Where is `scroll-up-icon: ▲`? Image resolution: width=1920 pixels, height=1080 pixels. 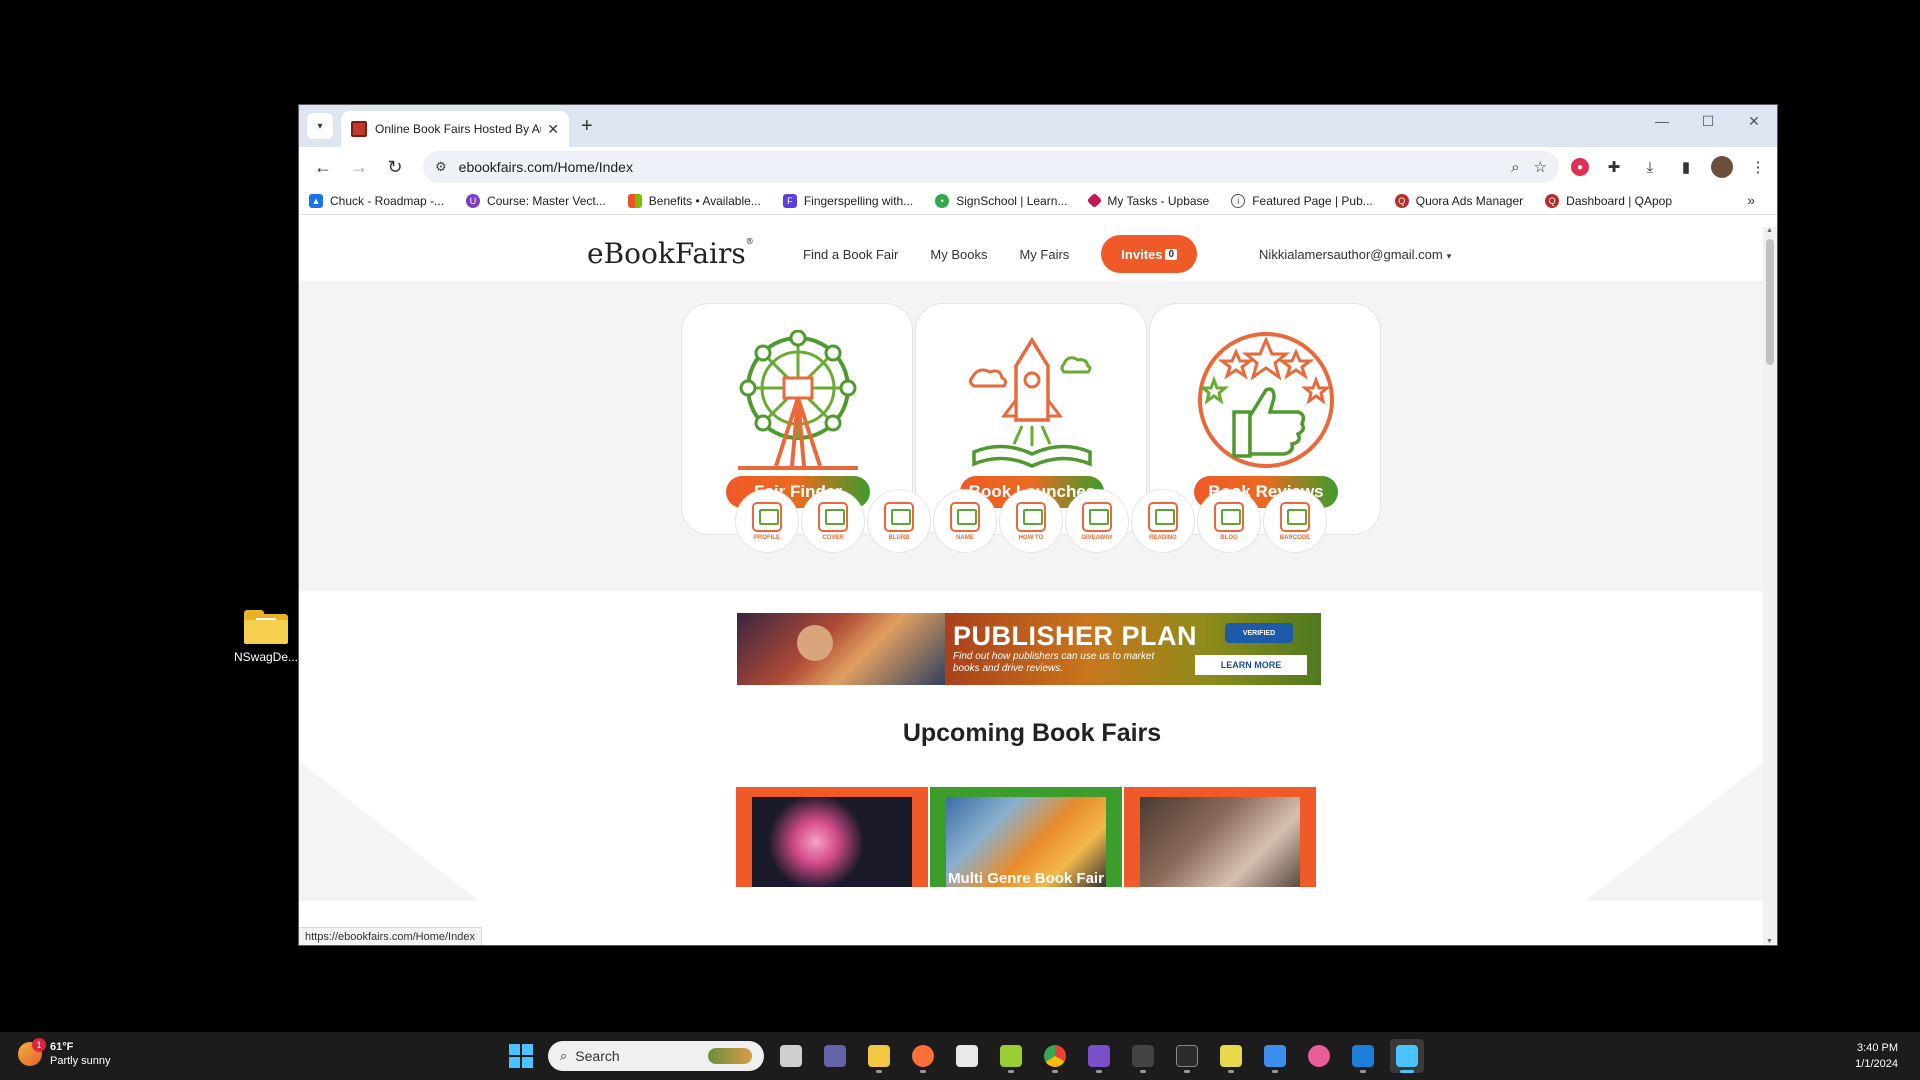
scroll-up-icon: ▲ is located at coordinates (1769, 230).